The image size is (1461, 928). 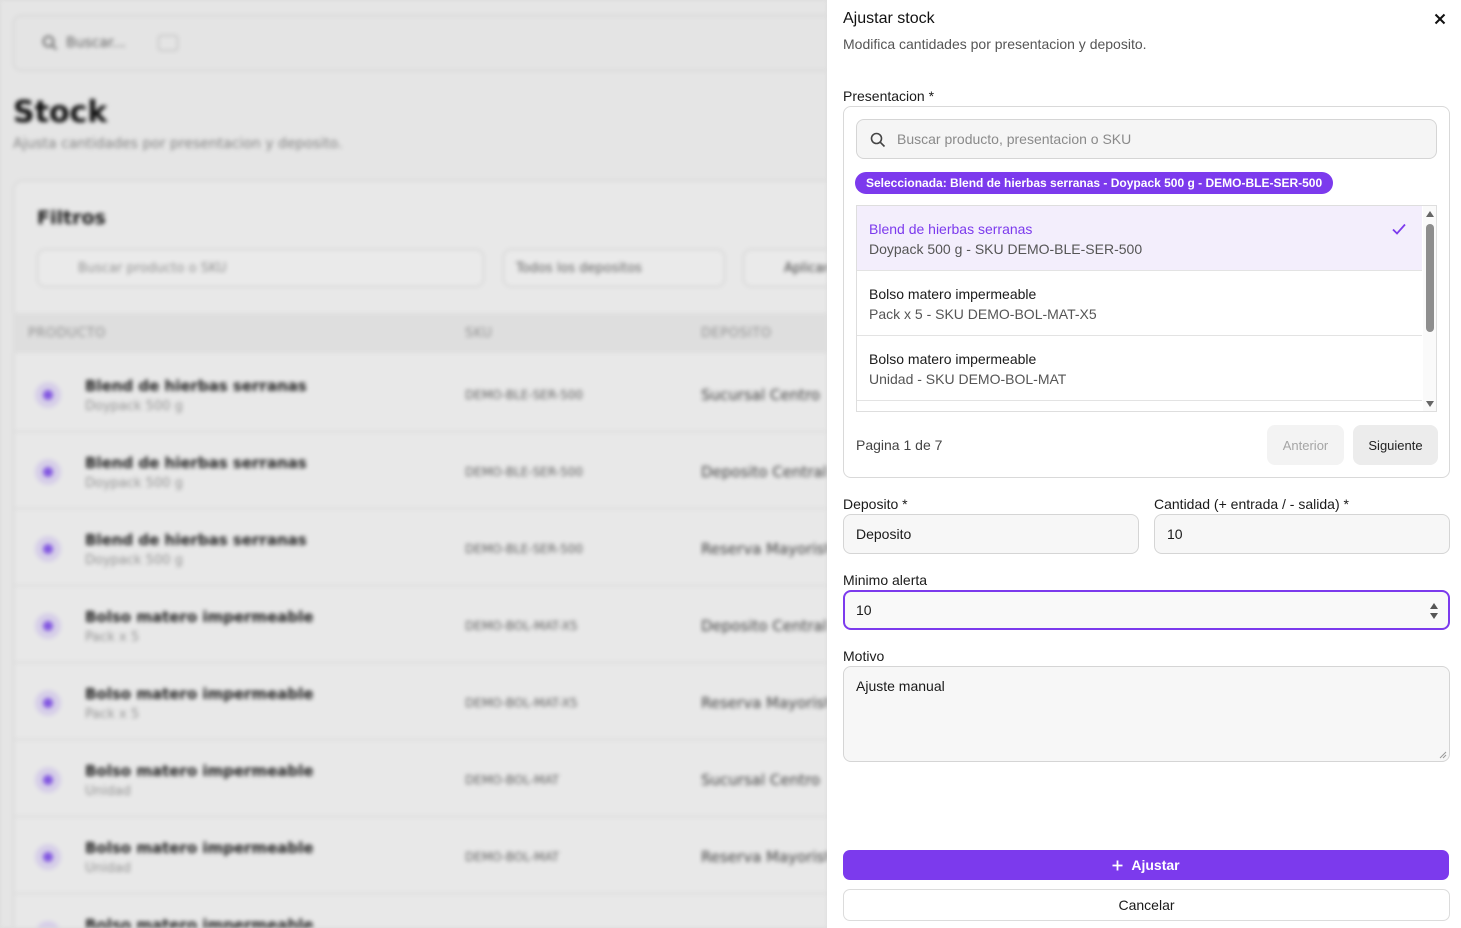 What do you see at coordinates (864, 656) in the screenshot?
I see `reason-label: Motivo` at bounding box center [864, 656].